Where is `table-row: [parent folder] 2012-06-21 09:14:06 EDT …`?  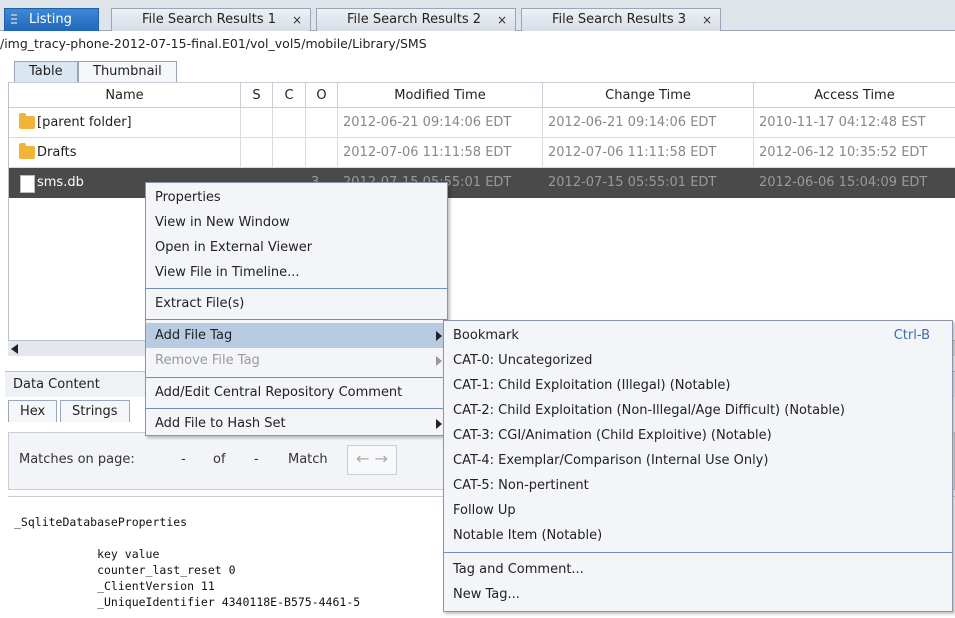
table-row: [parent folder] 2012-06-21 09:14:06 EDT … is located at coordinates (482, 123).